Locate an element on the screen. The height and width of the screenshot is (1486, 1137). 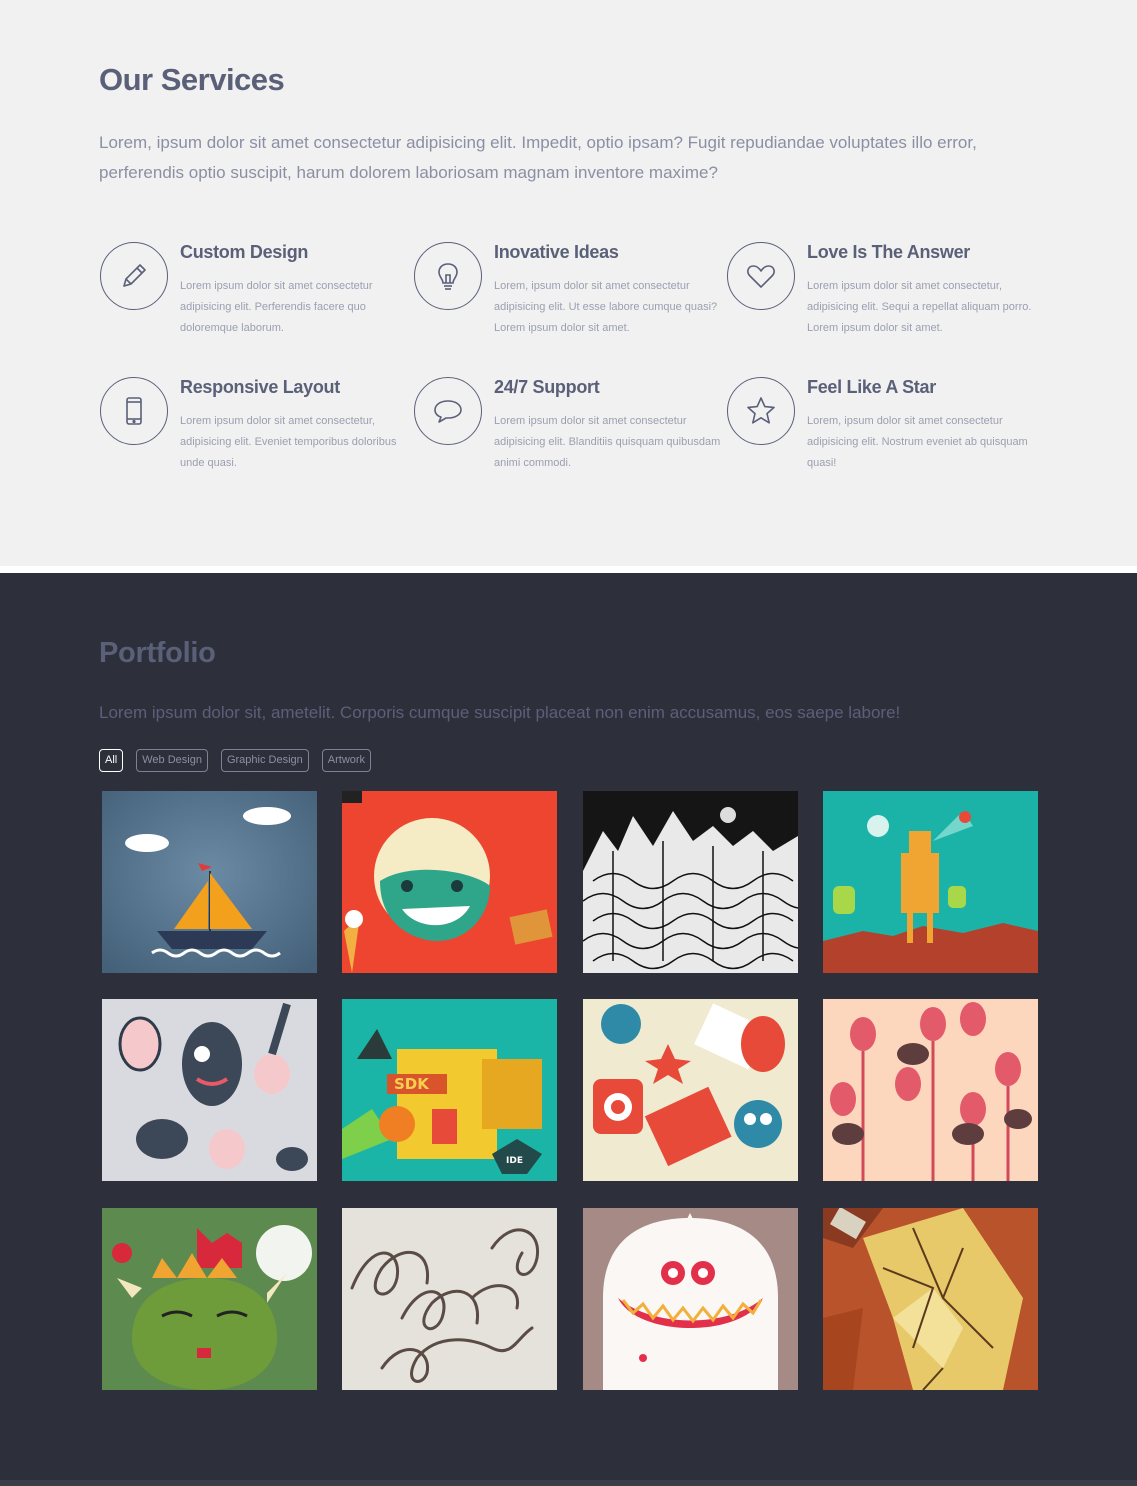
portfolio-item-white-monster is located at coordinates (690, 1299).